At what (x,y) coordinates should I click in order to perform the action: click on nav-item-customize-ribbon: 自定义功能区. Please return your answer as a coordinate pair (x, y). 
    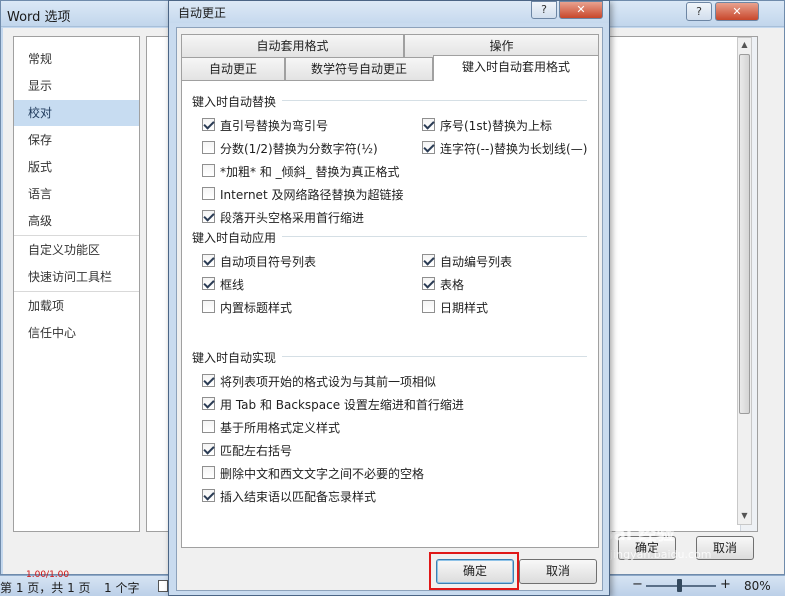
    Looking at the image, I should click on (76, 250).